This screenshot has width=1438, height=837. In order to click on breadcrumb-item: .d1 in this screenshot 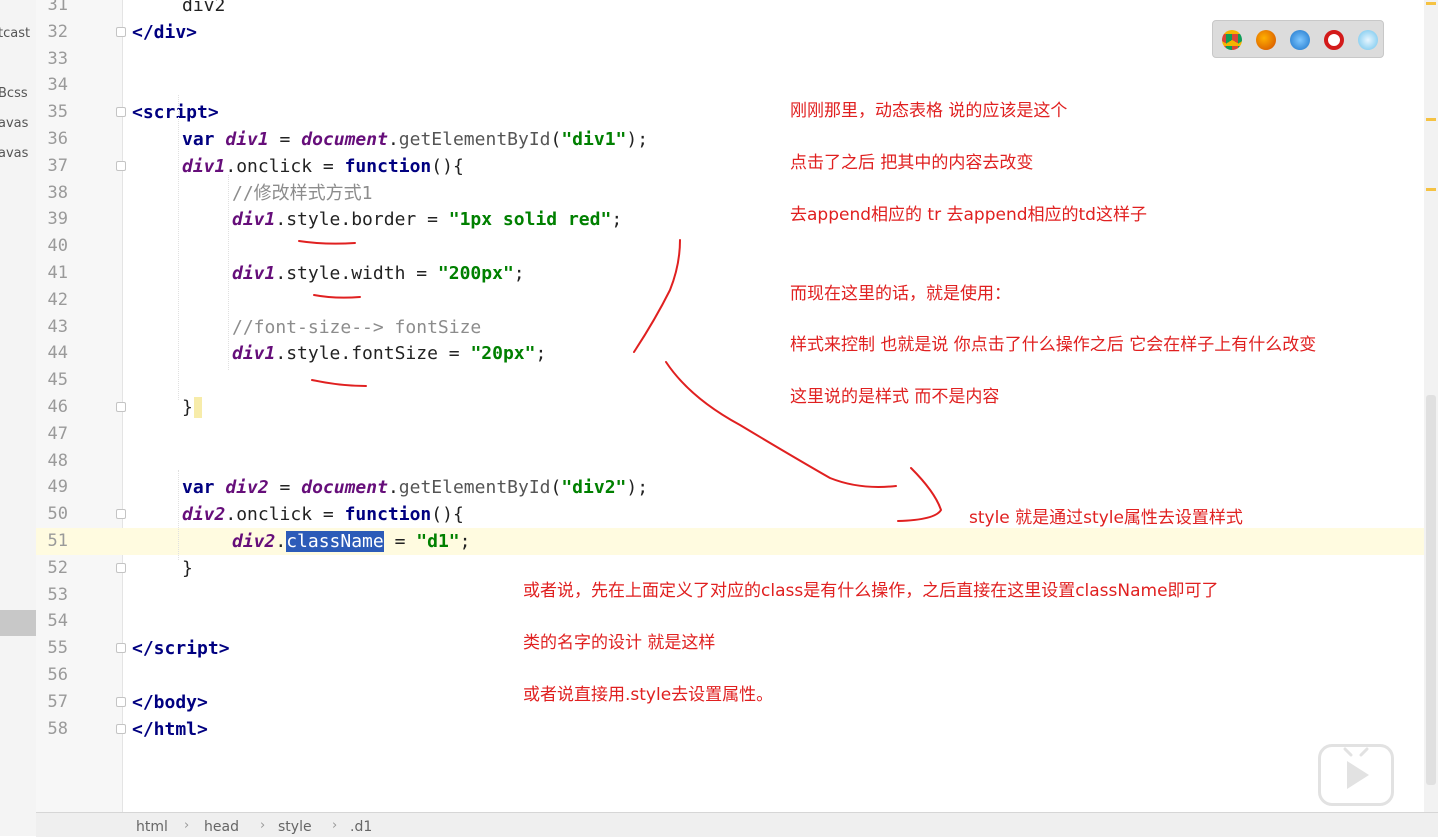, I will do `click(361, 827)`.